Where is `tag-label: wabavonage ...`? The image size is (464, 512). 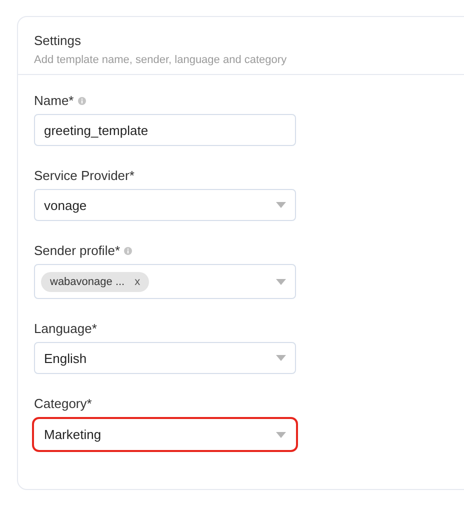 tag-label: wabavonage ... is located at coordinates (87, 282).